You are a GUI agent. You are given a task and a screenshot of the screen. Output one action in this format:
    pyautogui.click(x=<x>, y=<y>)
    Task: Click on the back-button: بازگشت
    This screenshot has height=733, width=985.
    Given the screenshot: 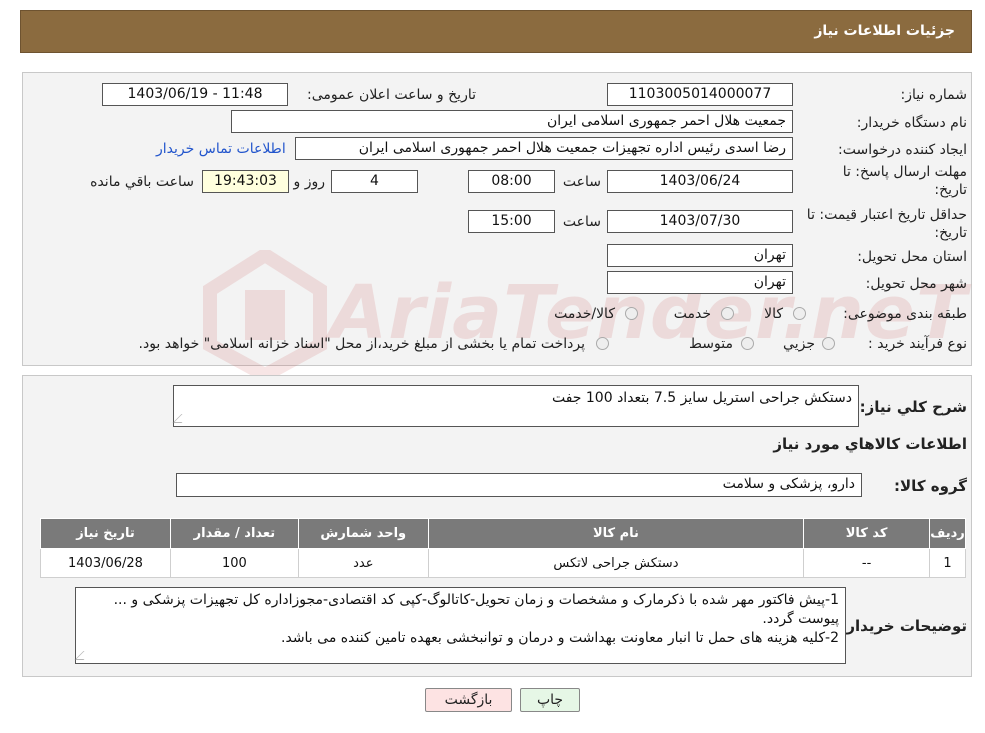 What is the action you would take?
    pyautogui.click(x=468, y=700)
    